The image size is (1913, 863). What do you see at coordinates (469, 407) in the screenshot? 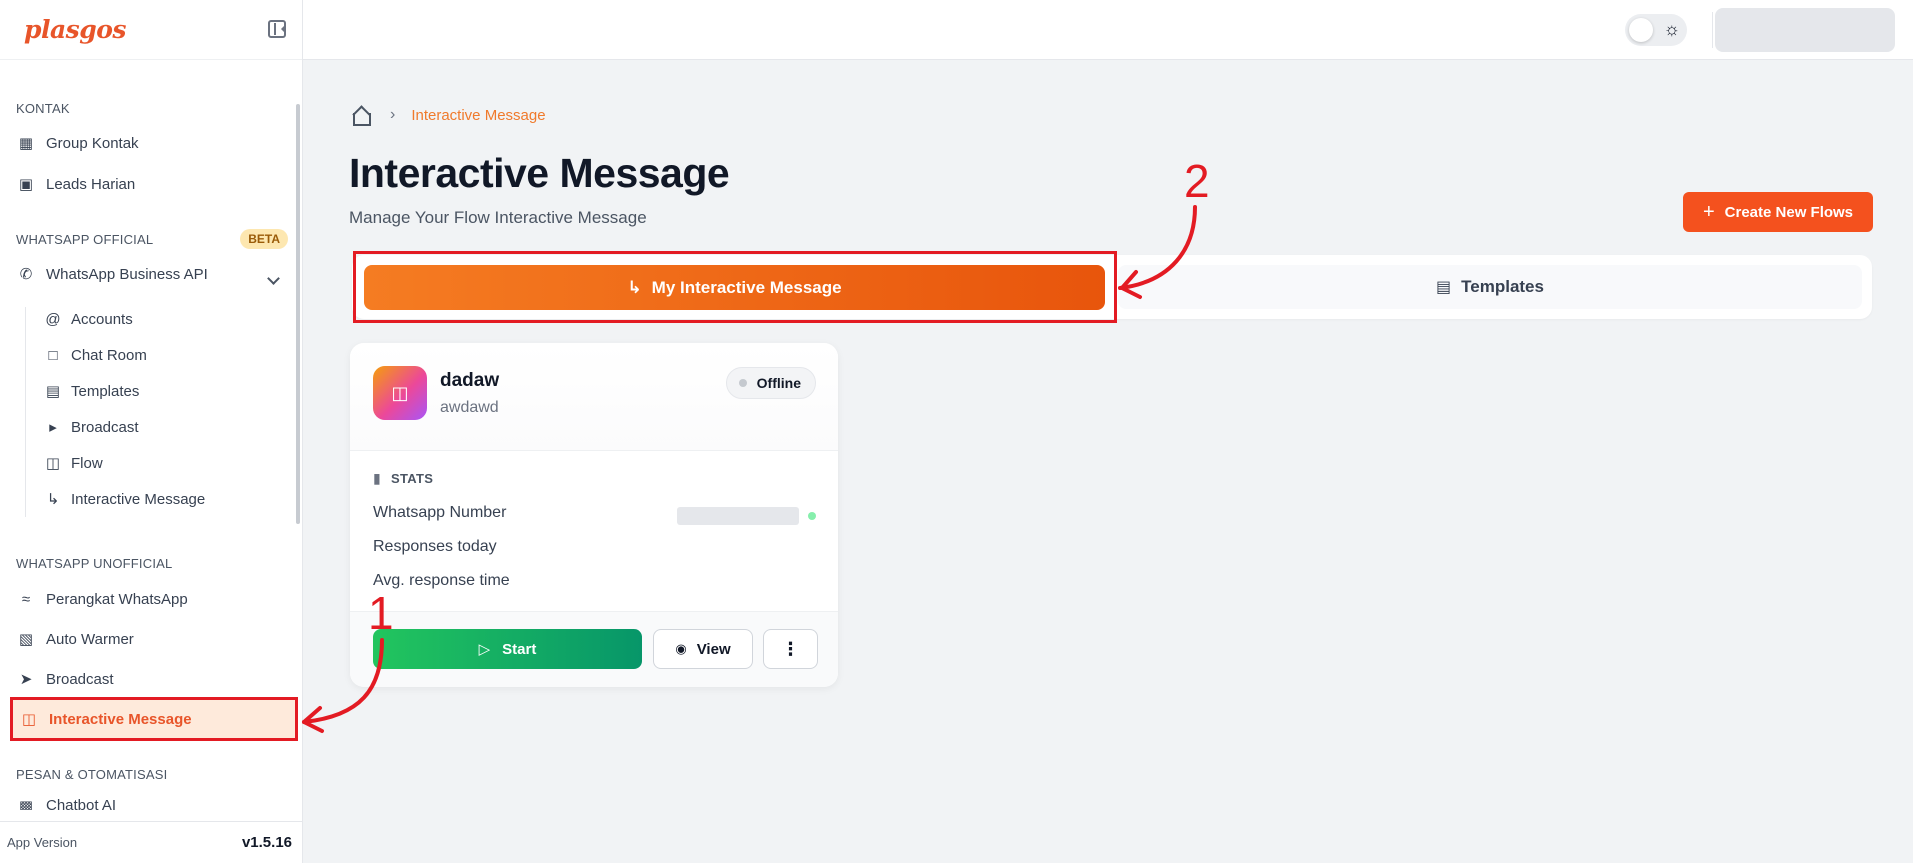
I see `flow-description: awdawd` at bounding box center [469, 407].